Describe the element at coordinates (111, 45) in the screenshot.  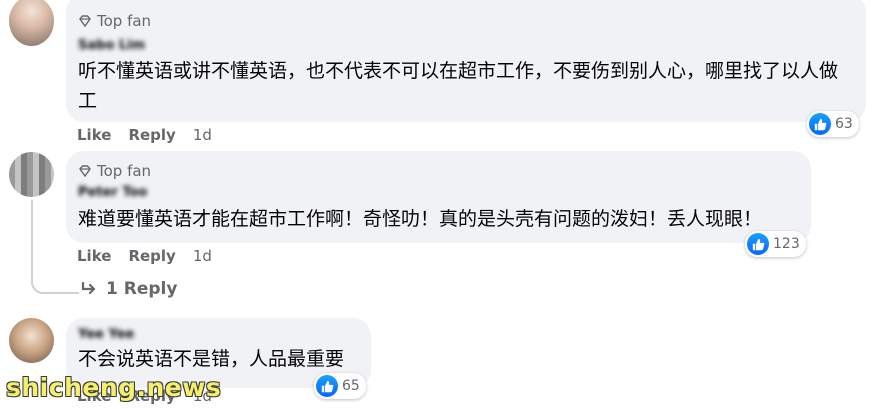
I see `commenter-name: Sabo Lim` at that location.